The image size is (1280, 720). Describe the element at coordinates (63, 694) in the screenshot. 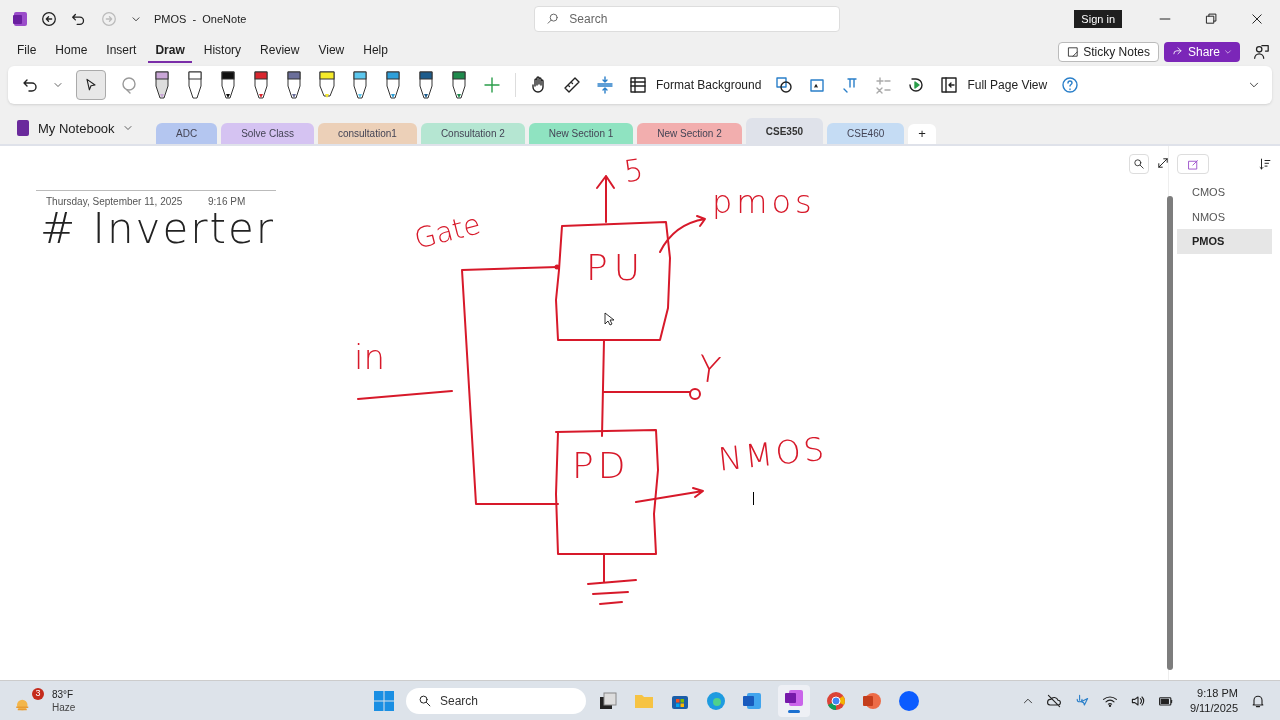

I see `temperature: 83°F` at that location.